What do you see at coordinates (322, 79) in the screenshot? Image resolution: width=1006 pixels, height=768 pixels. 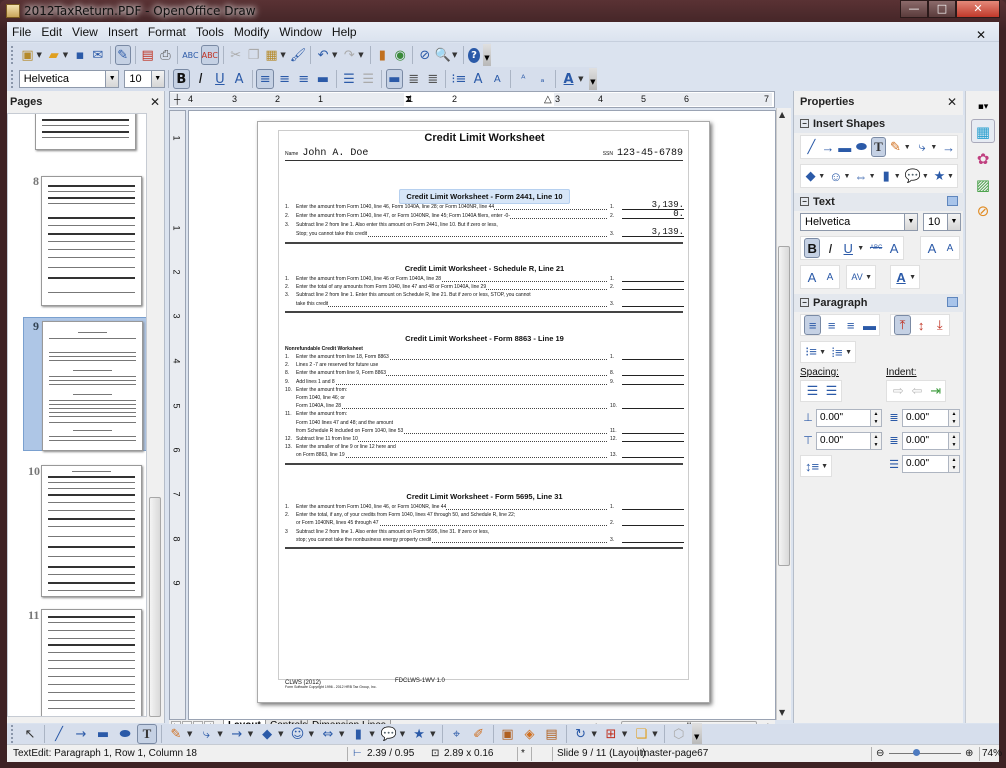 I see `justify-icon: ▬` at bounding box center [322, 79].